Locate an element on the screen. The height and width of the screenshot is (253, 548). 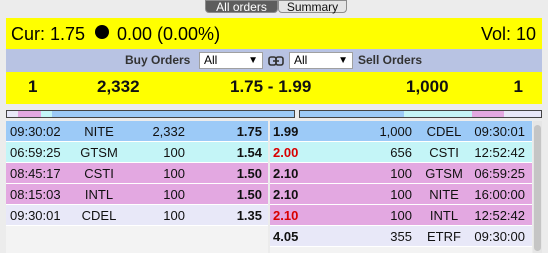
view-tabs: All orders Summary is located at coordinates (274, 7).